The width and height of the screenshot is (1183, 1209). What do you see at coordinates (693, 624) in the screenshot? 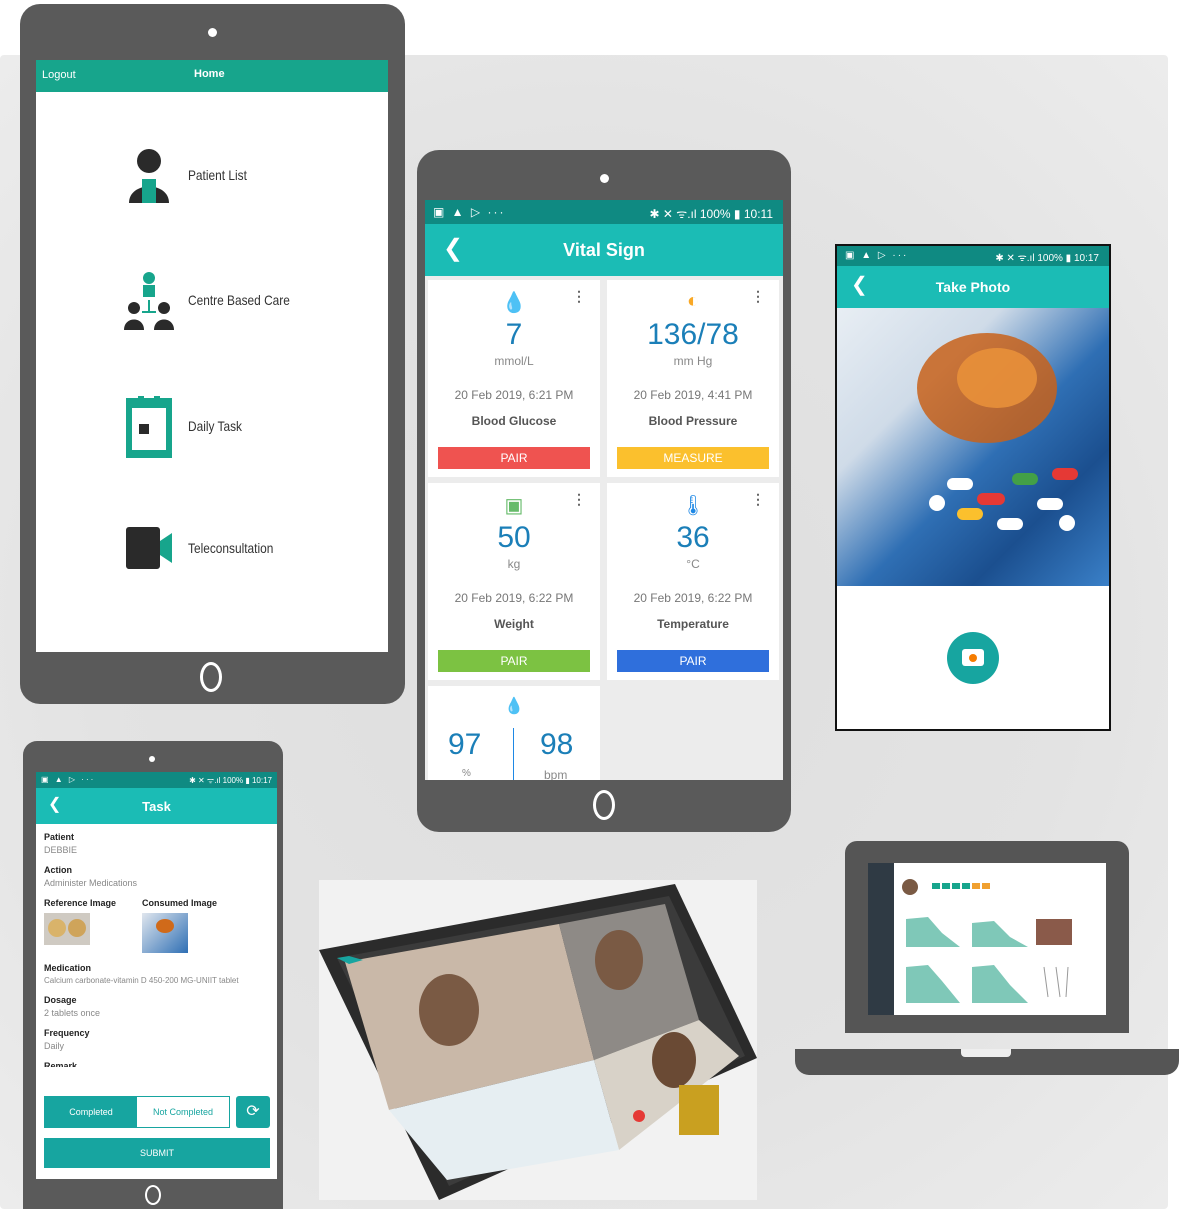
I see `vital-name: Temperature` at bounding box center [693, 624].